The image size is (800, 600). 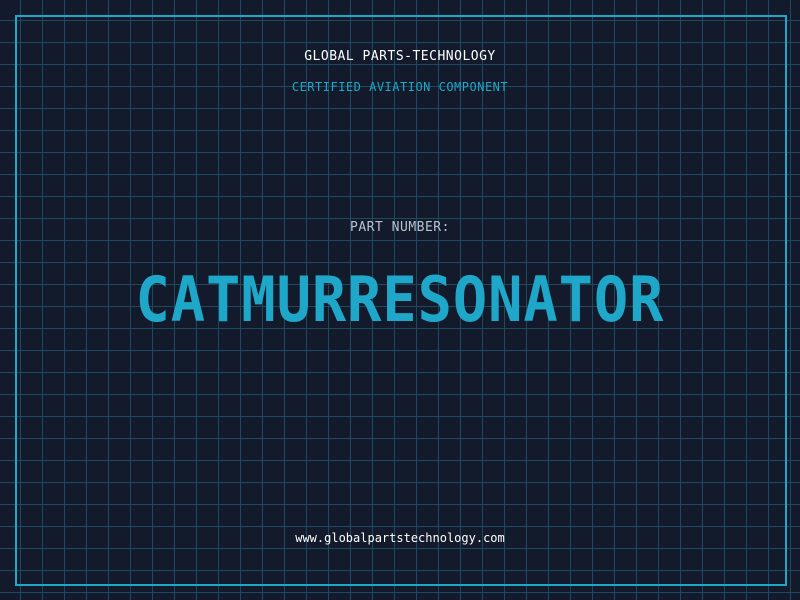 What do you see at coordinates (400, 227) in the screenshot?
I see `part-number-label: PART NUMBER:` at bounding box center [400, 227].